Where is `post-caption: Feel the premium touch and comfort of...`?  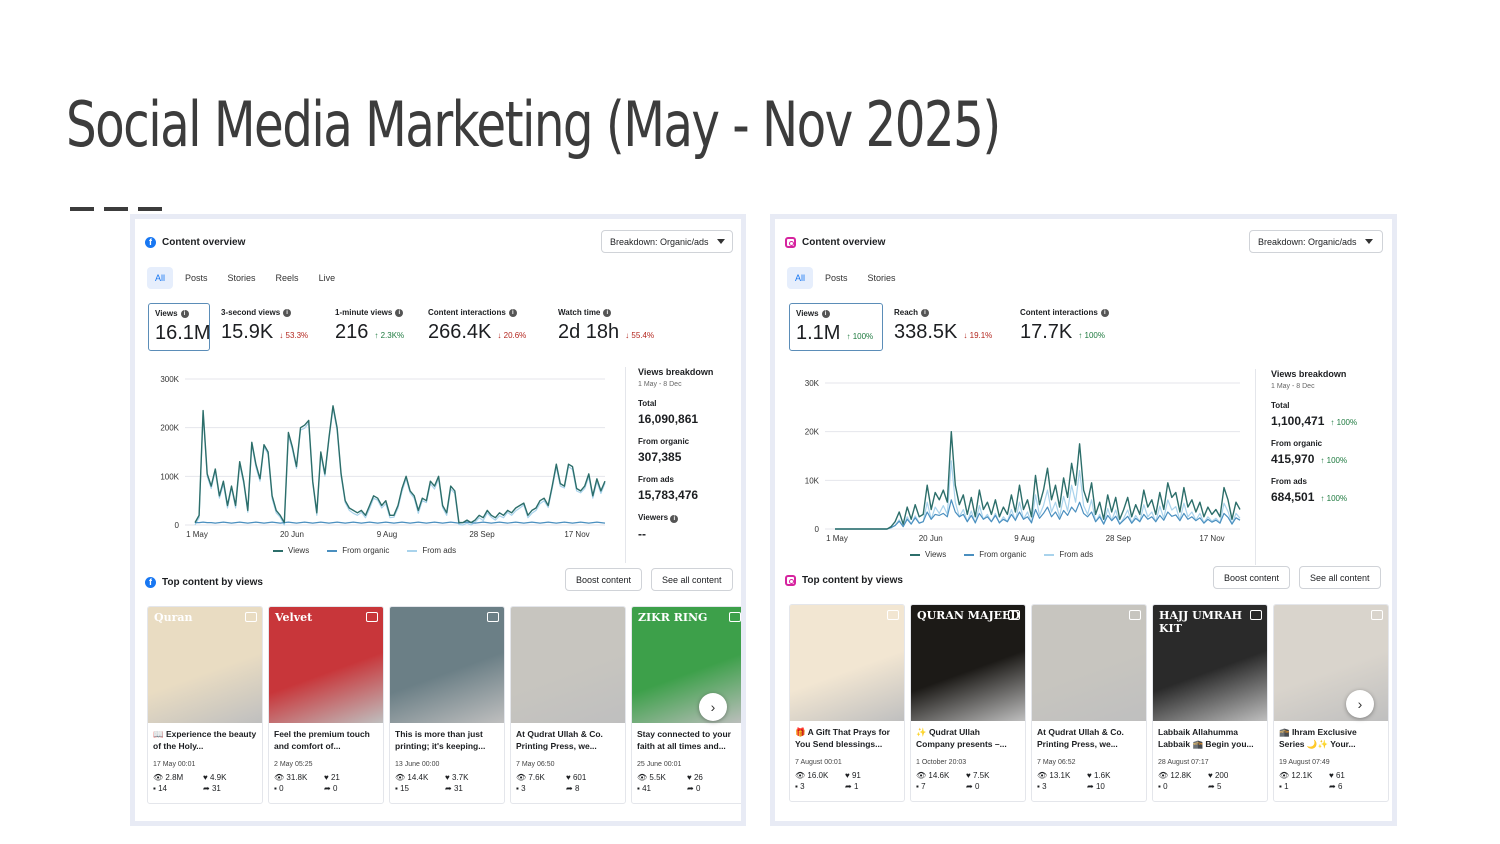 post-caption: Feel the premium touch and comfort of... is located at coordinates (322, 740).